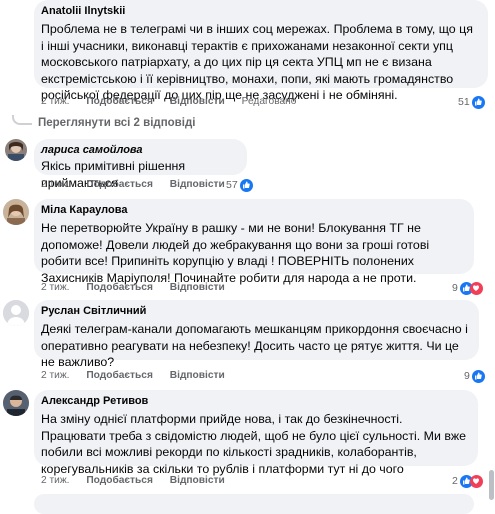  I want to click on comment-author: Anatolii Ilnytskii, so click(259, 11).